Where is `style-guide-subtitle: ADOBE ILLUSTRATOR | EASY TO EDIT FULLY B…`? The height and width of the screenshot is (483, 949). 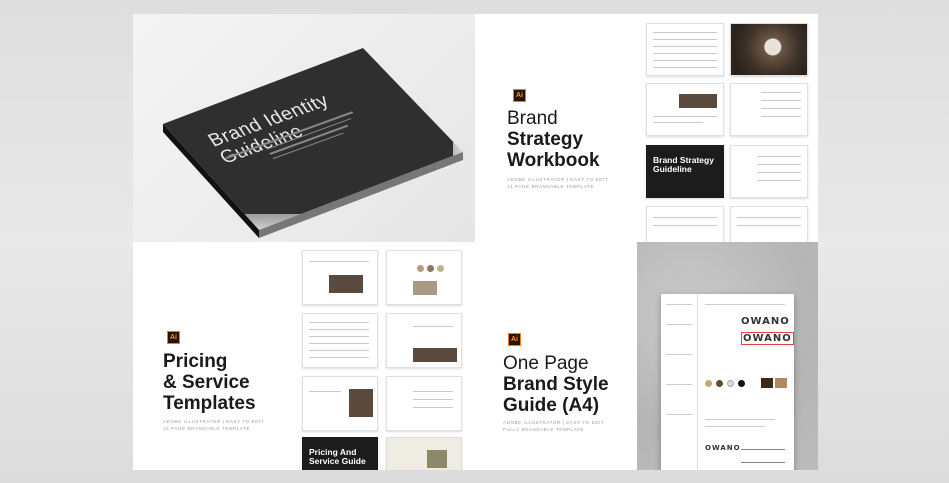
style-guide-subtitle: ADOBE ILLUSTRATOR | EASY TO EDIT FULLY B… is located at coordinates (554, 426).